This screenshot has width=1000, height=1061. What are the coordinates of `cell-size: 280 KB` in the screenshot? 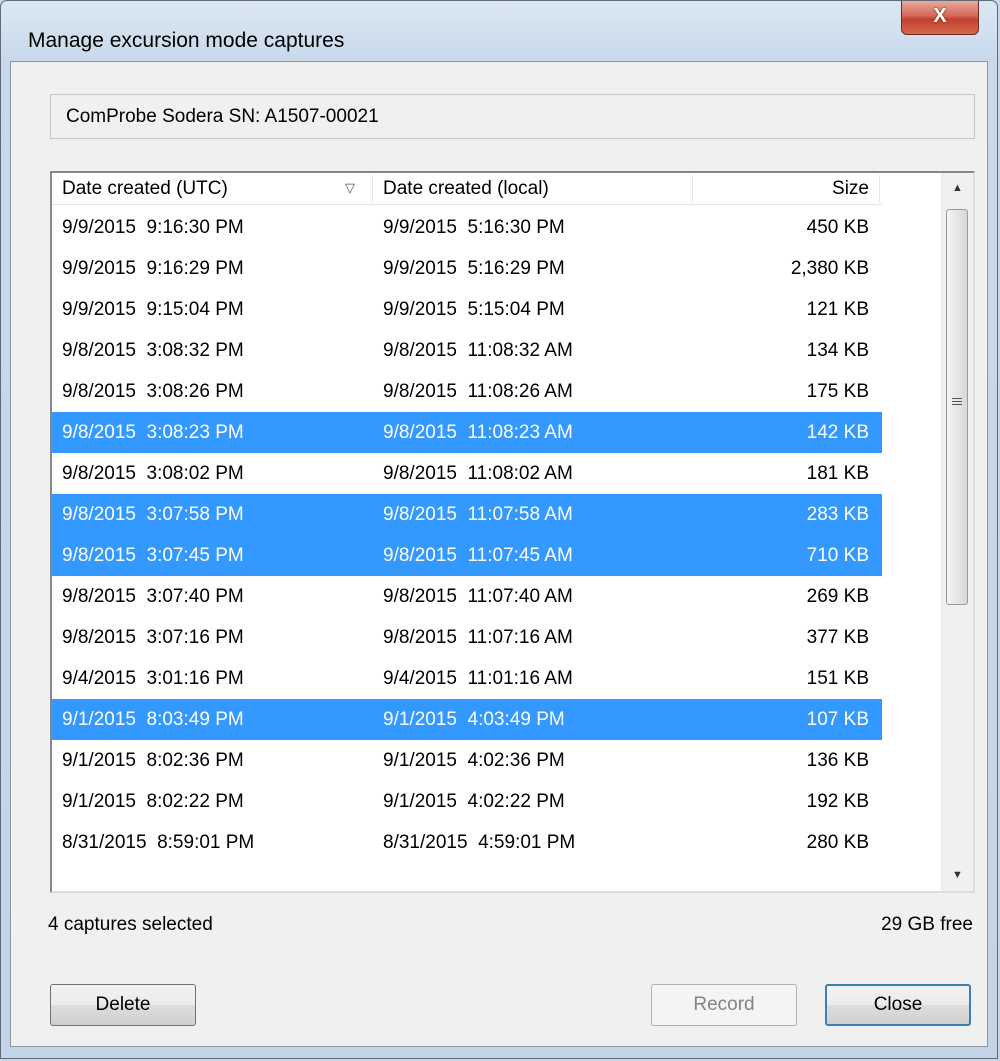 It's located at (837, 842).